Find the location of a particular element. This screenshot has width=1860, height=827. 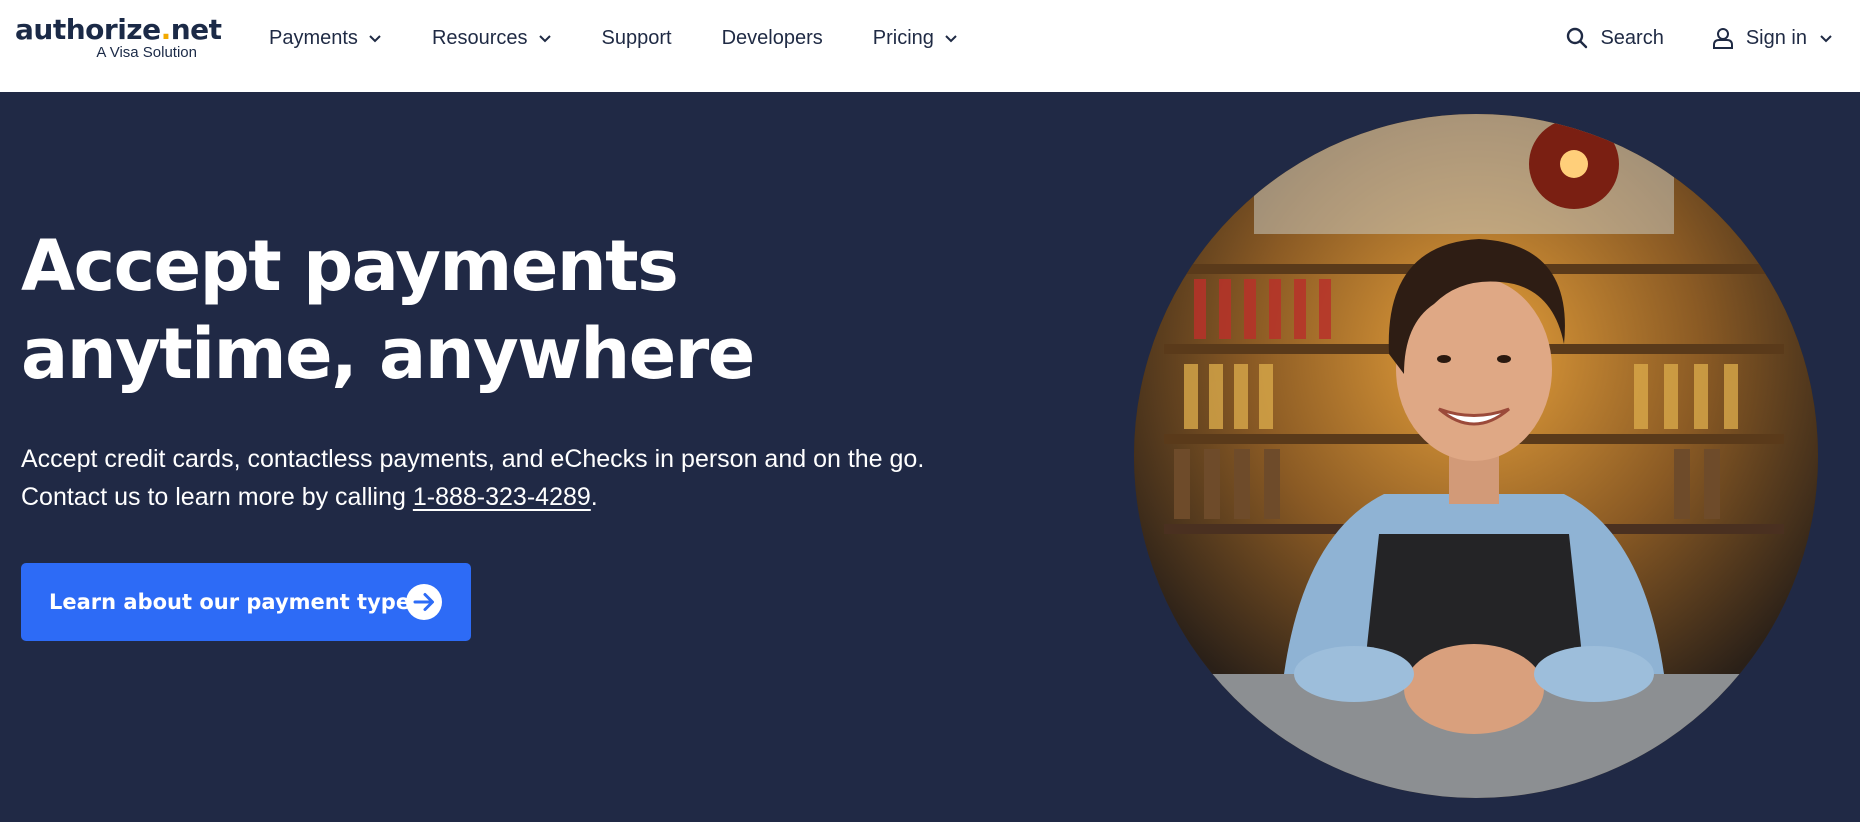

sign-in-label: Sign in is located at coordinates (1776, 37).